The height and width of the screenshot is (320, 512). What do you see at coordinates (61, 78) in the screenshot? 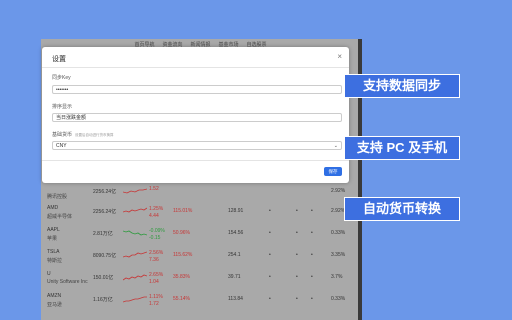
I see `api-key-label: 同步Key` at bounding box center [61, 78].